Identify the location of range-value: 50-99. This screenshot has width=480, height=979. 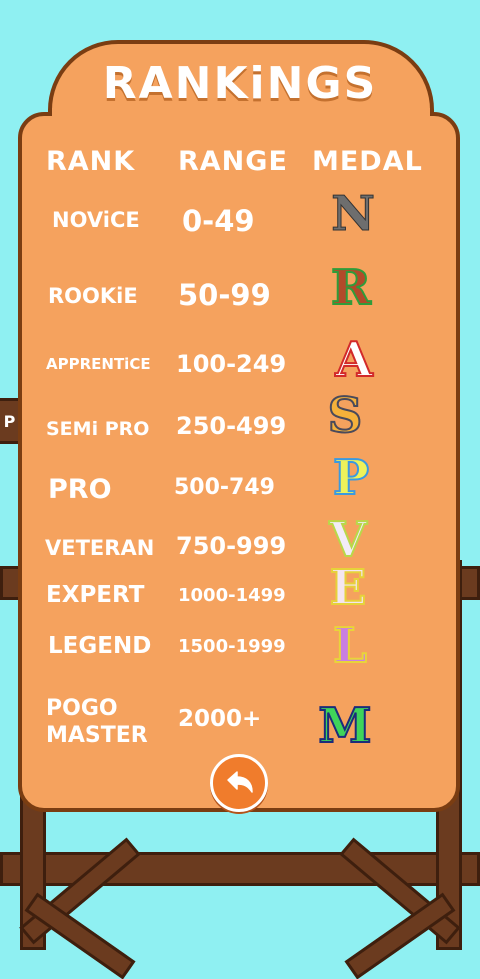
(224, 295).